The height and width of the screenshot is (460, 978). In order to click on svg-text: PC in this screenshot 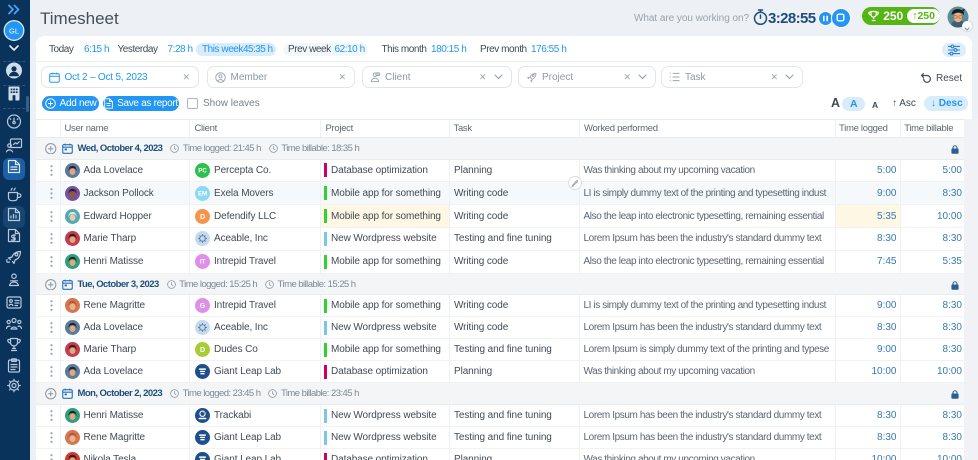, I will do `click(202, 171)`.